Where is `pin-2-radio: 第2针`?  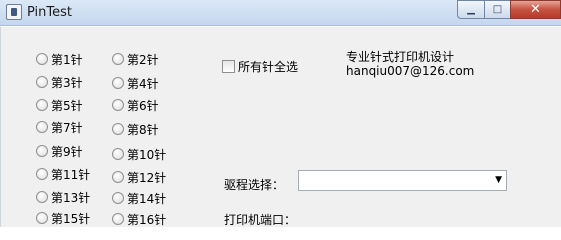
pin-2-radio: 第2针 is located at coordinates (135, 59).